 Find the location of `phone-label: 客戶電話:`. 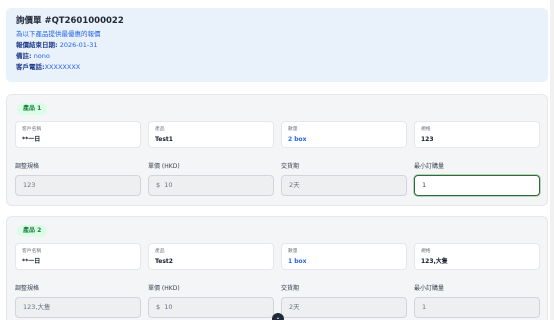

phone-label: 客戶電話: is located at coordinates (30, 67).